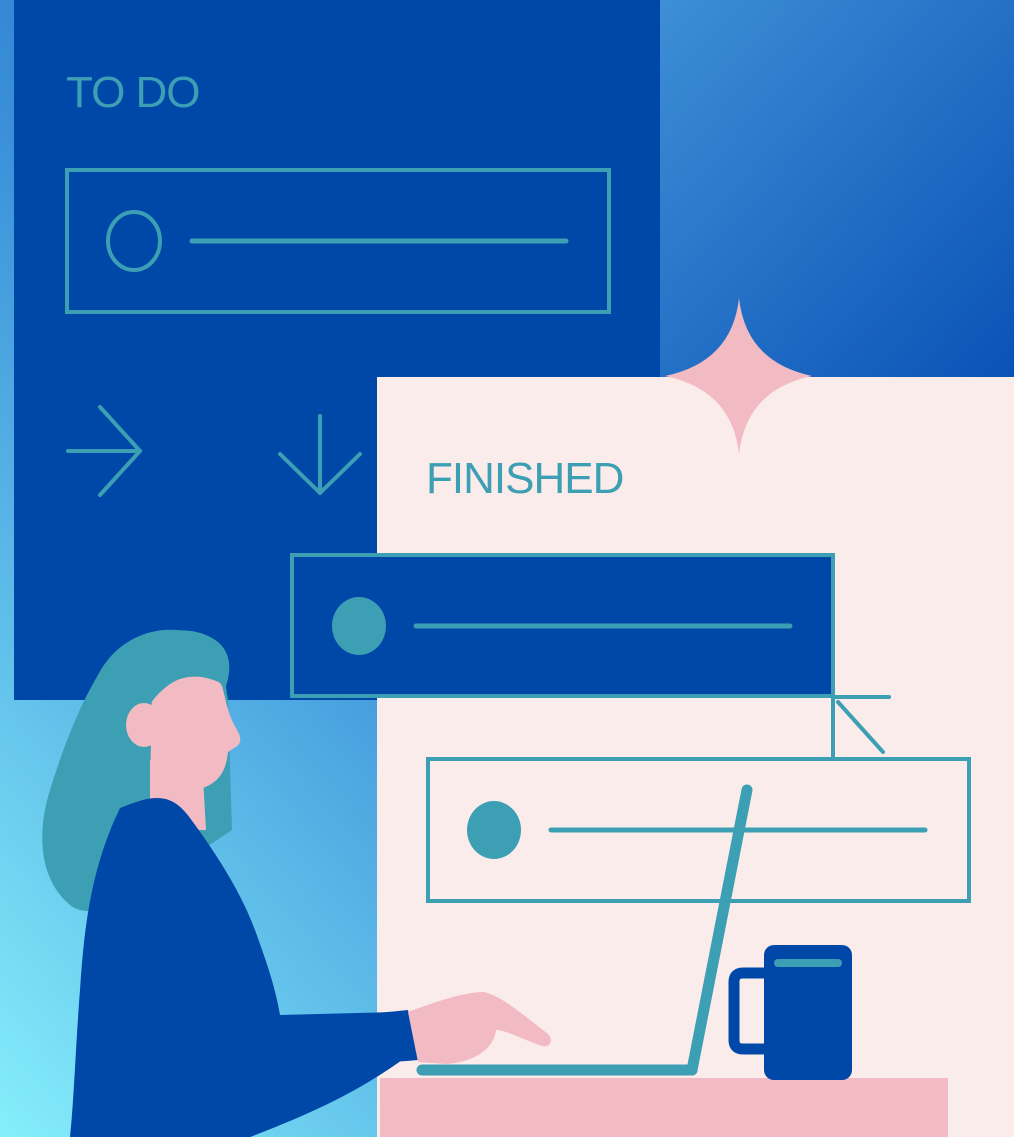 The image size is (1014, 1137). What do you see at coordinates (664, 1107) in the screenshot?
I see `desk` at bounding box center [664, 1107].